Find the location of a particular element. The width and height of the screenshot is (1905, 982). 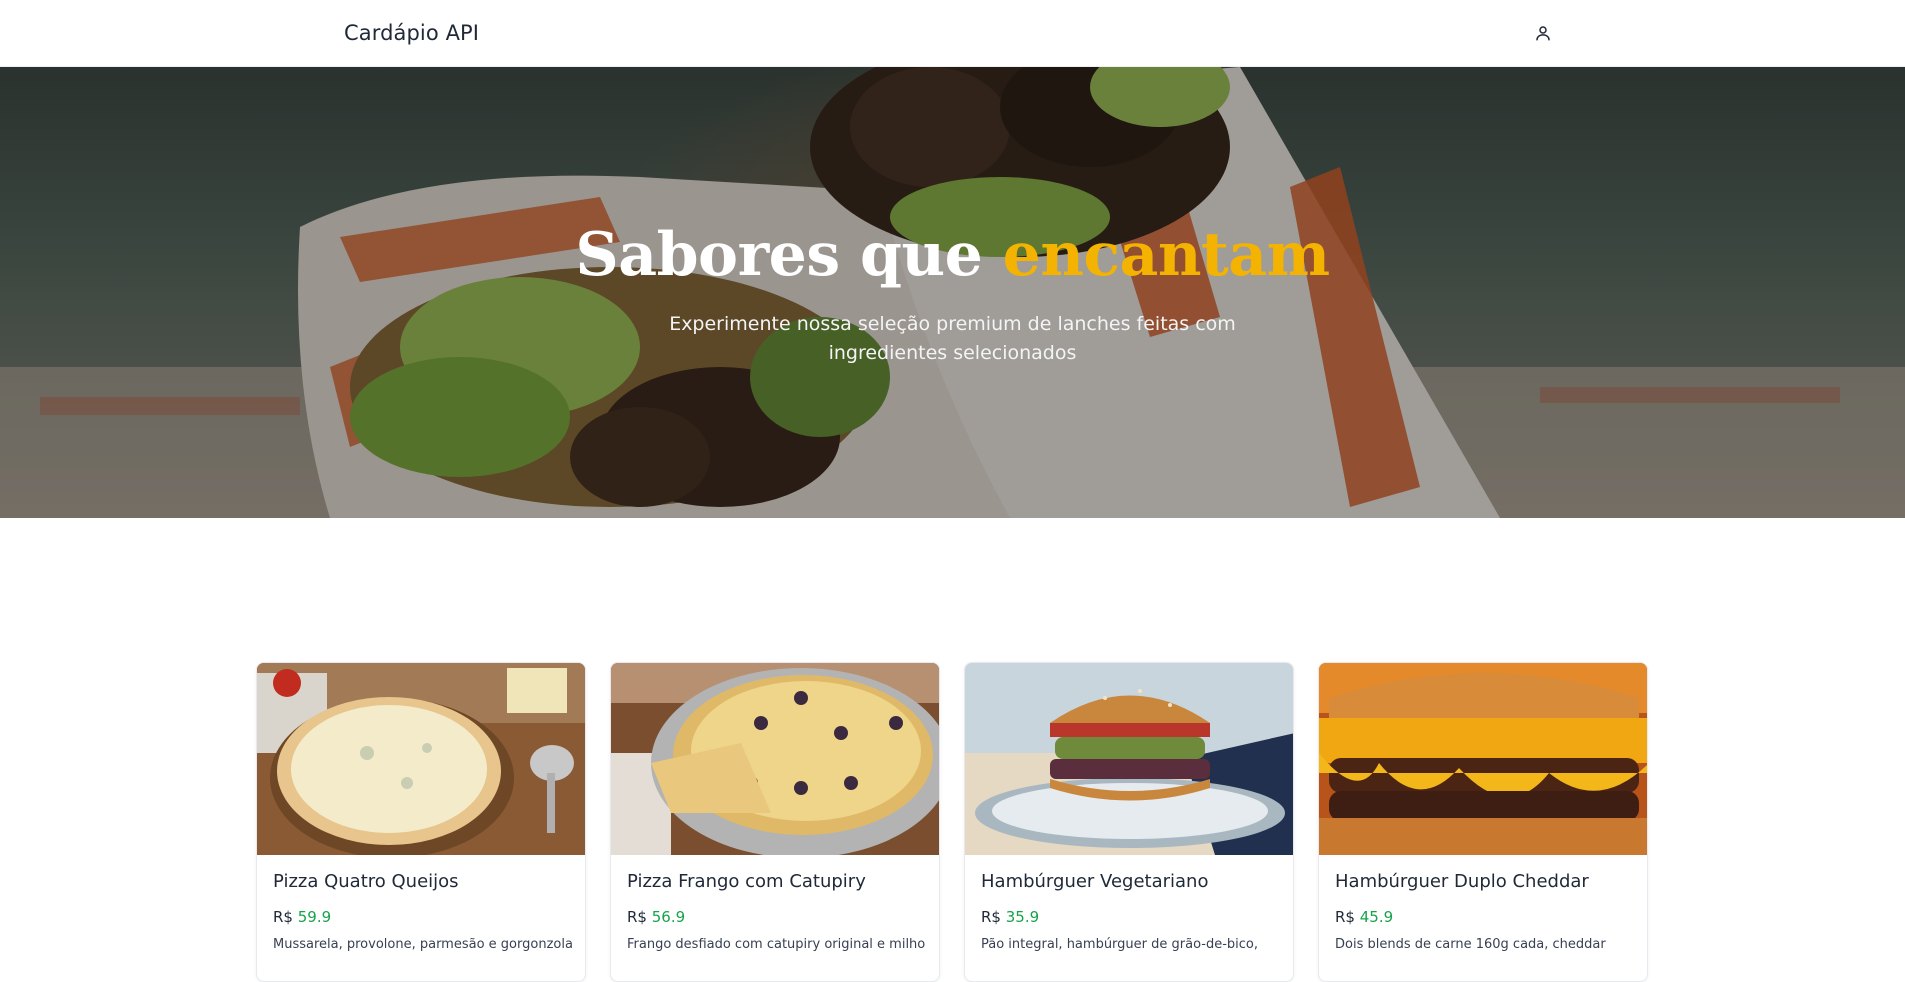

top-navbar: Cardápio API is located at coordinates (952, 33).